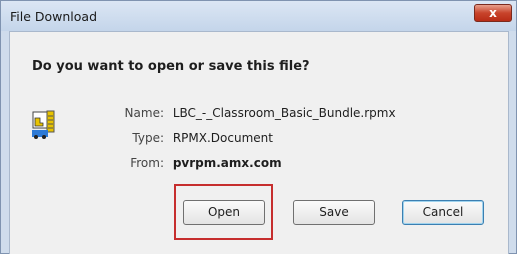 The width and height of the screenshot is (517, 254). What do you see at coordinates (222, 138) in the screenshot?
I see `type-value: RPMX.Document` at bounding box center [222, 138].